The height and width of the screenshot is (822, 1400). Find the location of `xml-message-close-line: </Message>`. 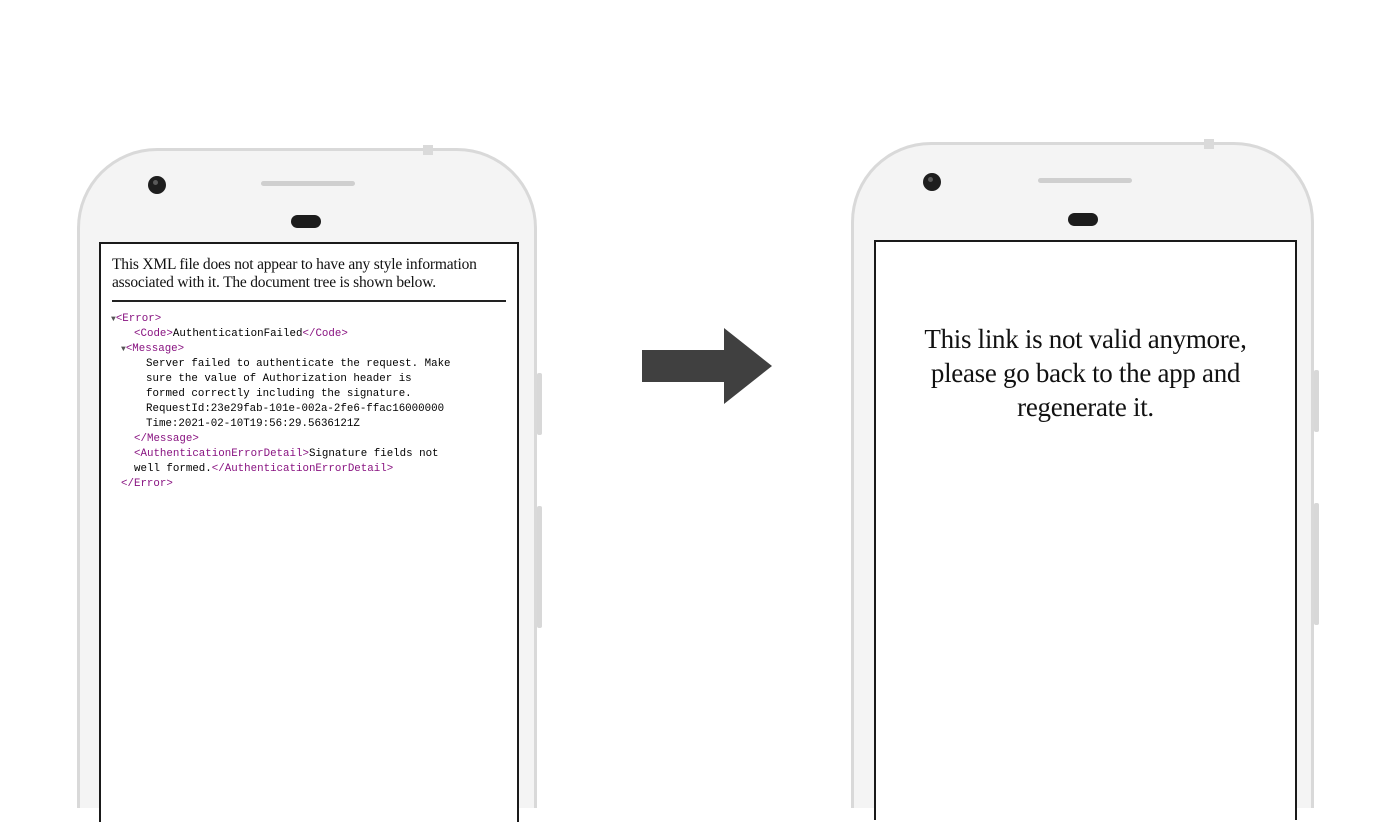

xml-message-close-line: </Message> is located at coordinates (314, 439).